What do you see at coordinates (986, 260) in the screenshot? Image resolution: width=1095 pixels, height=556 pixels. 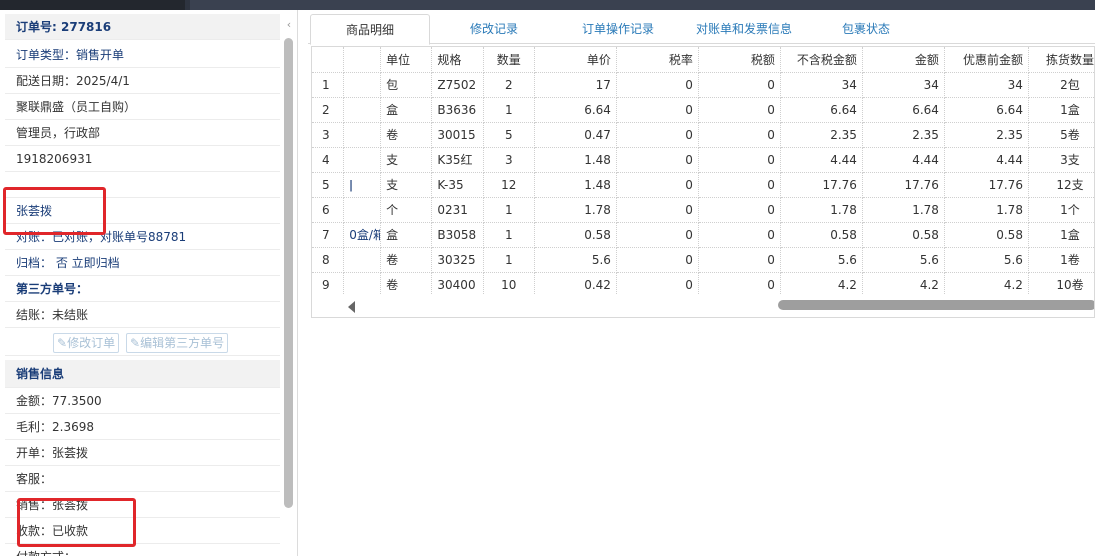 I see `cell-pre-discount: 5.6` at bounding box center [986, 260].